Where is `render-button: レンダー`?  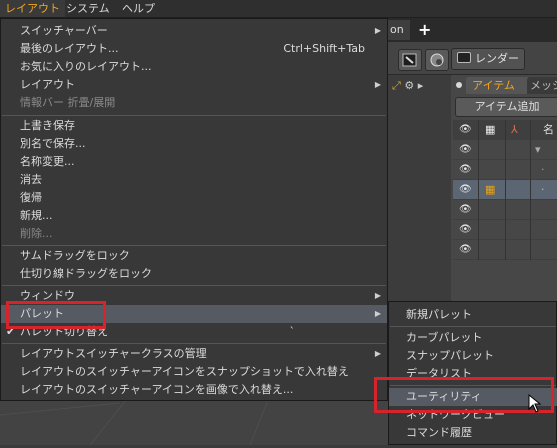
render-button: レンダー is located at coordinates (488, 59).